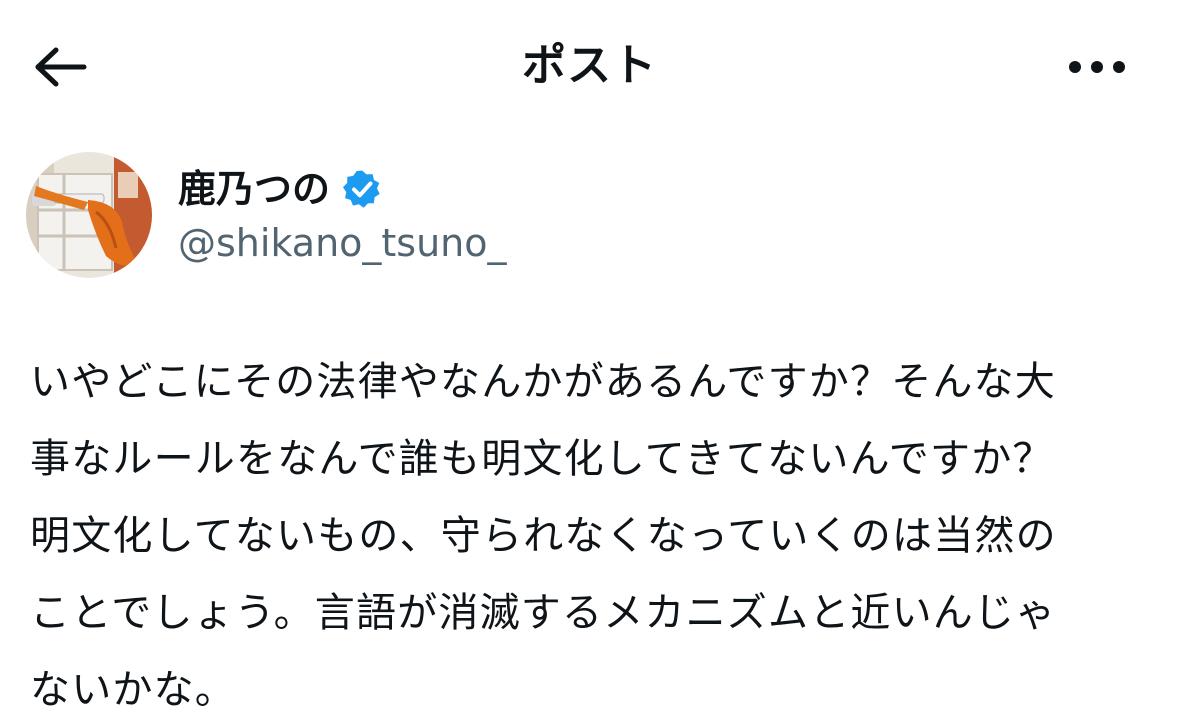  Describe the element at coordinates (543, 382) in the screenshot. I see `post-line: いやどこにその法律やなんかがあるんですか？そんな大` at that location.